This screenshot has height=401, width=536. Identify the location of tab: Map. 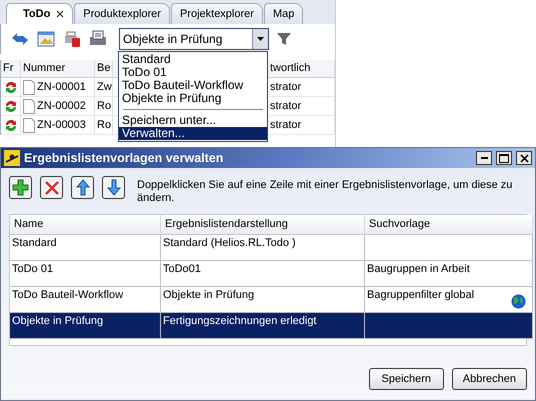
(284, 13).